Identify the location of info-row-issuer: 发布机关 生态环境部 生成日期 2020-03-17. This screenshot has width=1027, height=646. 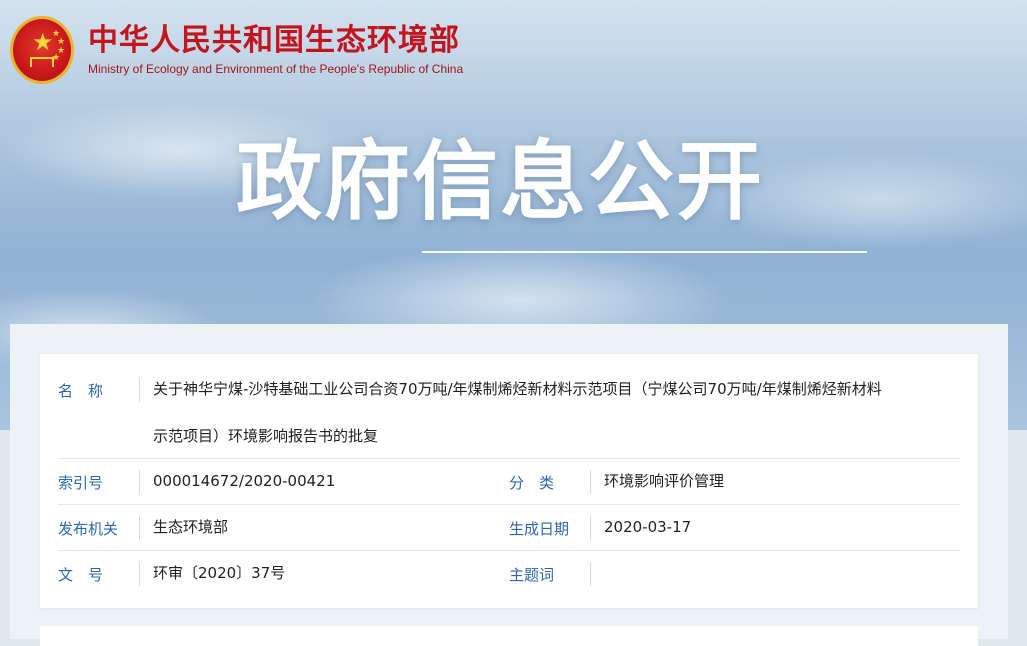
(509, 527).